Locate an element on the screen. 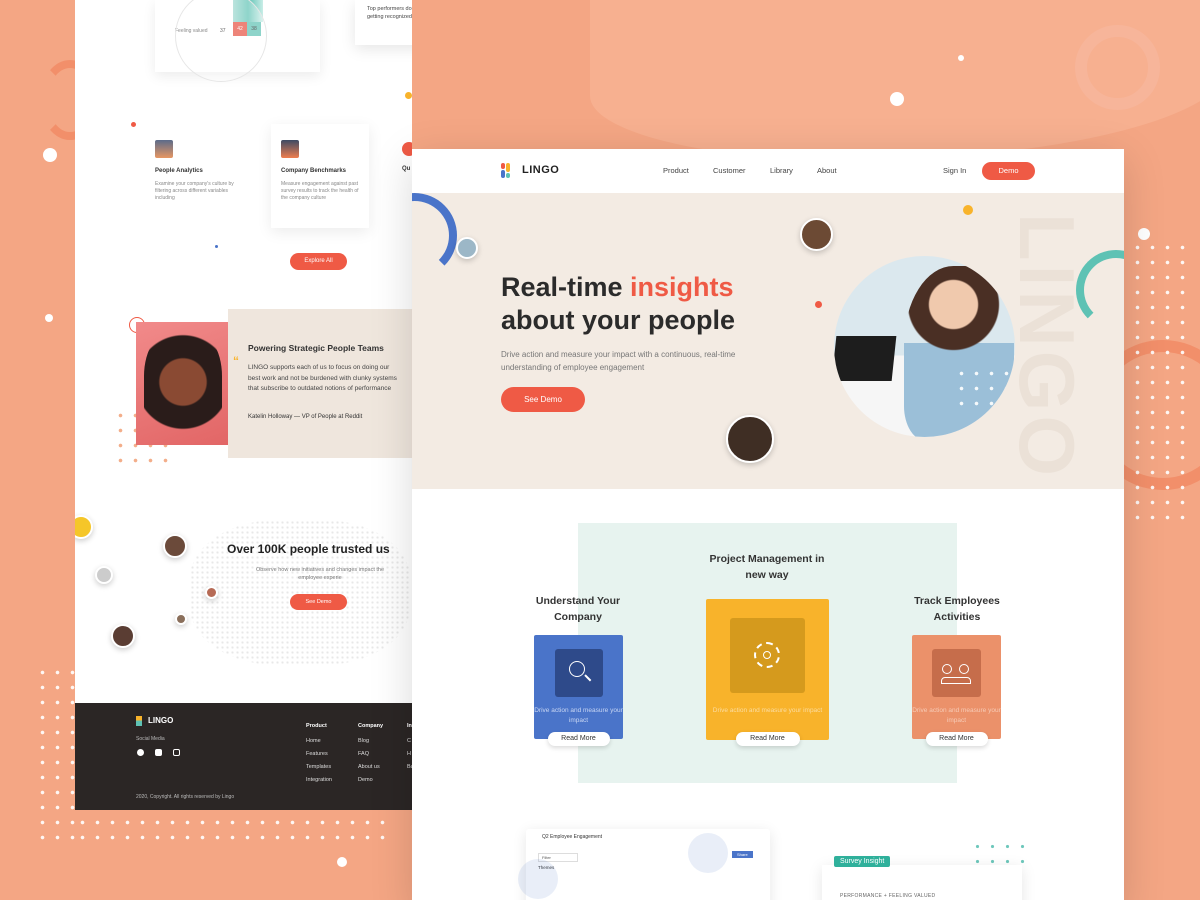 The width and height of the screenshot is (1200, 900). testimonial-title: Powering Strategic People Teams is located at coordinates (316, 348).